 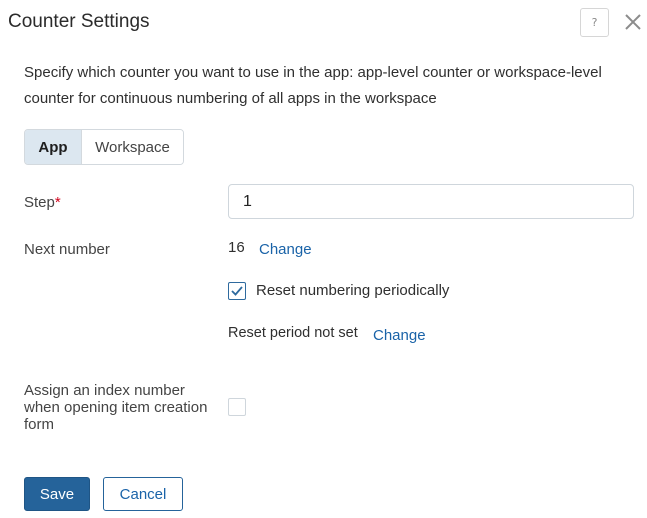 What do you see at coordinates (67, 249) in the screenshot?
I see `next-number-label: Next number` at bounding box center [67, 249].